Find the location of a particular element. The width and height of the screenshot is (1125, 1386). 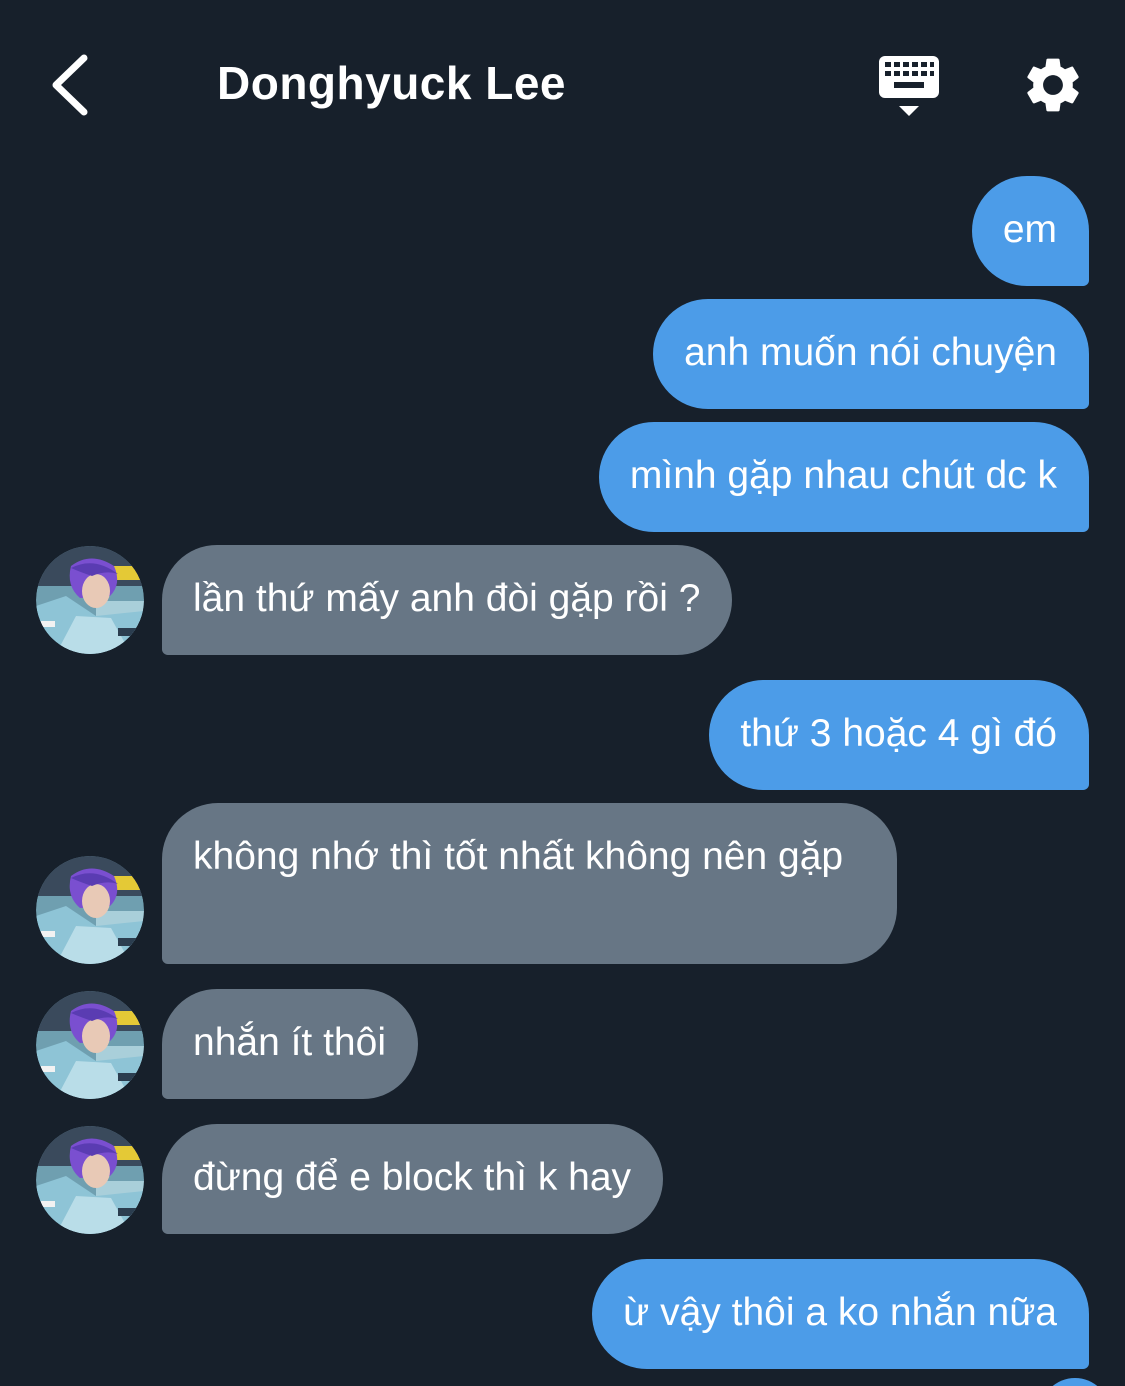

message-text: ừ vậy thôi a ko nhắn nữa is located at coordinates (840, 1312).